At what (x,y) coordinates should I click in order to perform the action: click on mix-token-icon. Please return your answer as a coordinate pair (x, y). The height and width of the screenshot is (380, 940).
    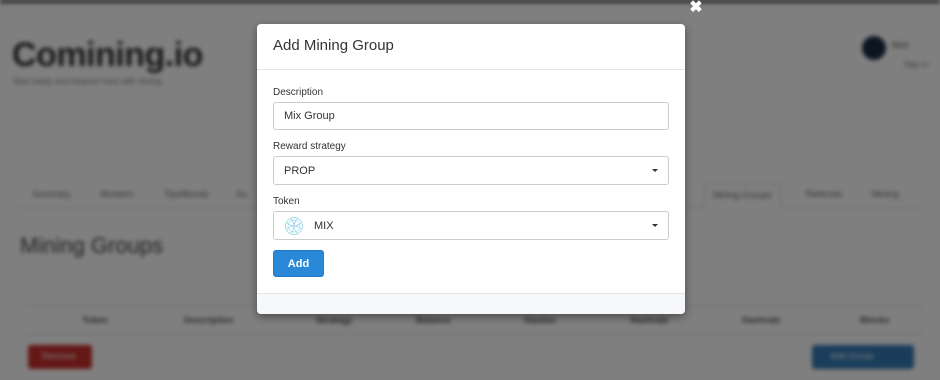
    Looking at the image, I should click on (294, 226).